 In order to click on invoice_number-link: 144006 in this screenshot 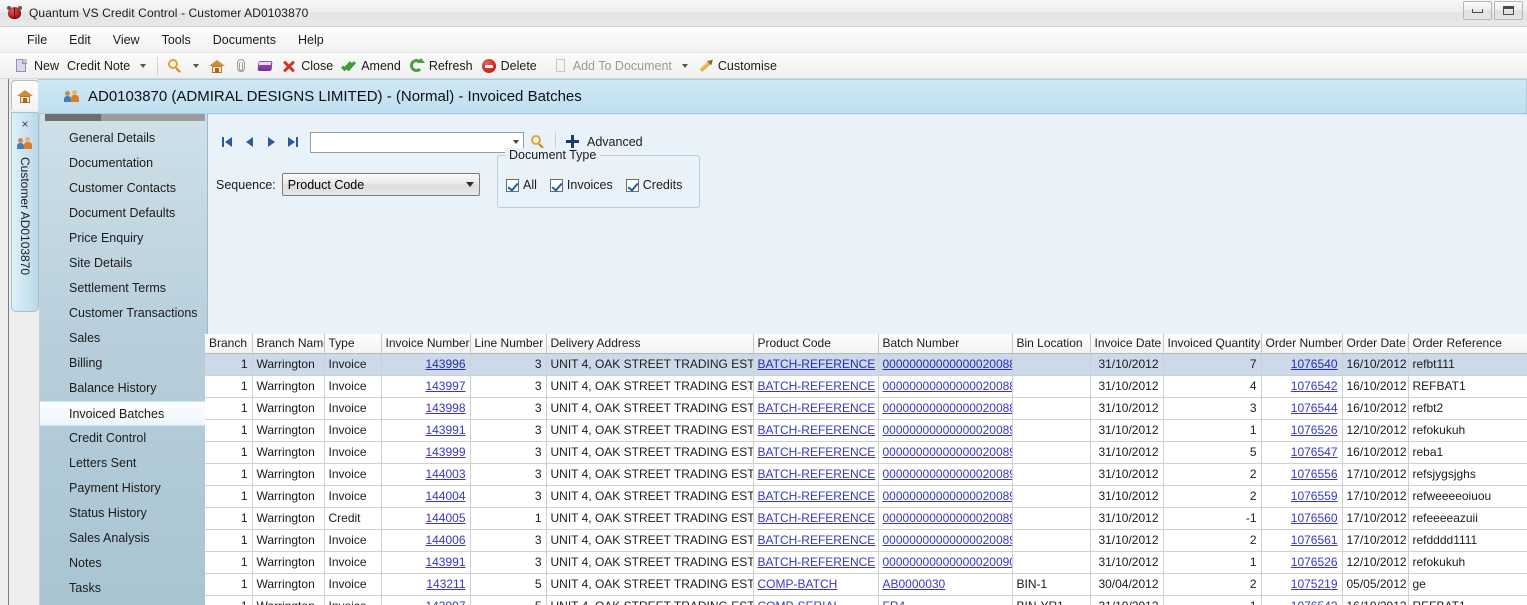, I will do `click(445, 540)`.